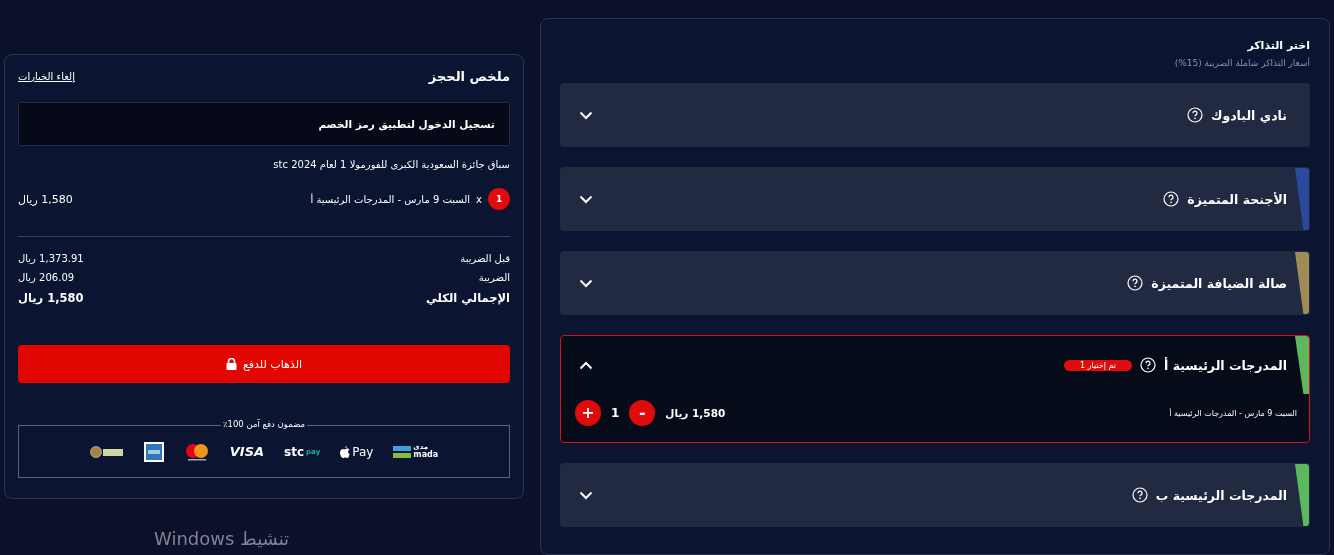 The width and height of the screenshot is (1334, 555). Describe the element at coordinates (935, 283) in the screenshot. I see `ticket-category-card: صالة الضيافة المتميزة` at that location.